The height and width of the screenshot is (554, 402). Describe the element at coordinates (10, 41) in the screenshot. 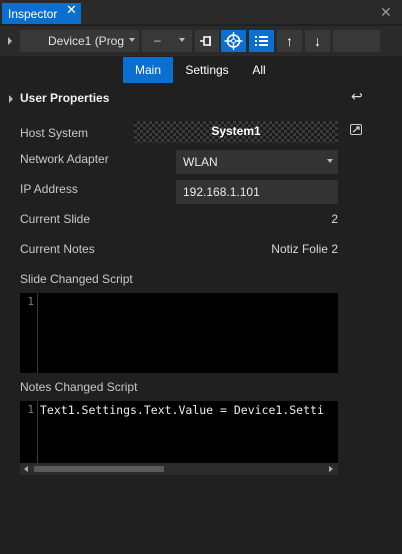

I see `expand-toolbar-icon` at that location.